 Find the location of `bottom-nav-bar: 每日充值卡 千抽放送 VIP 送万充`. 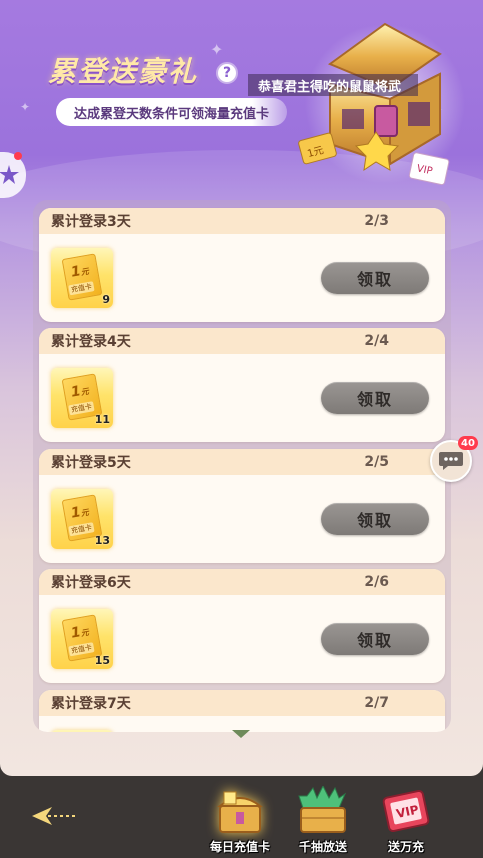

bottom-nav-bar: 每日充值卡 千抽放送 VIP 送万充 is located at coordinates (241, 817).